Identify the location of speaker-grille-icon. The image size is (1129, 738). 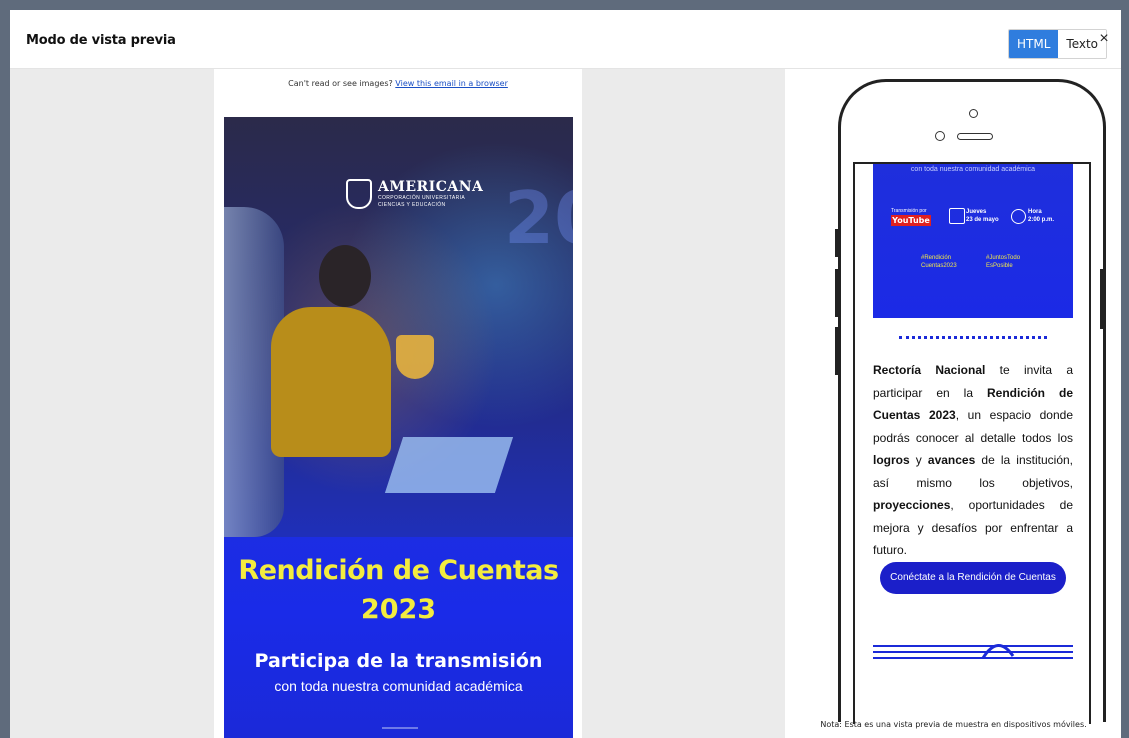
(975, 136).